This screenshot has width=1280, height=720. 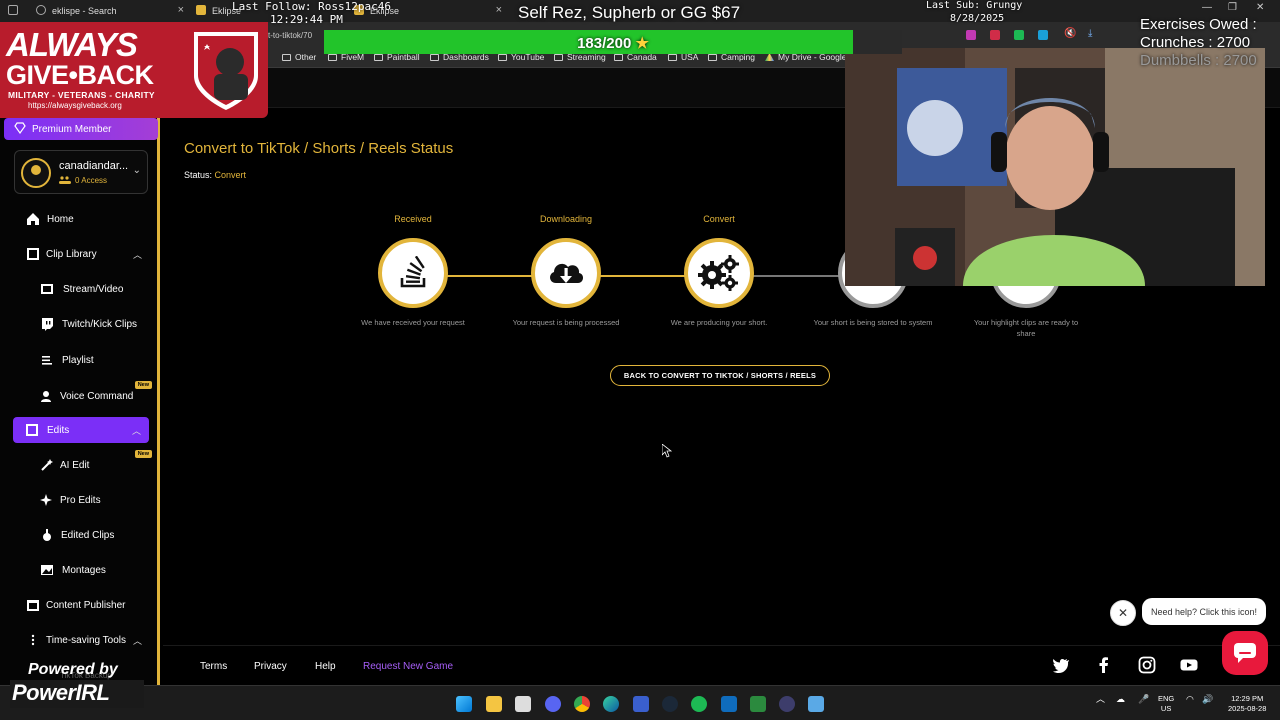 I want to click on sidebar-item-stream-video: Stream/Video, so click(x=79, y=289).